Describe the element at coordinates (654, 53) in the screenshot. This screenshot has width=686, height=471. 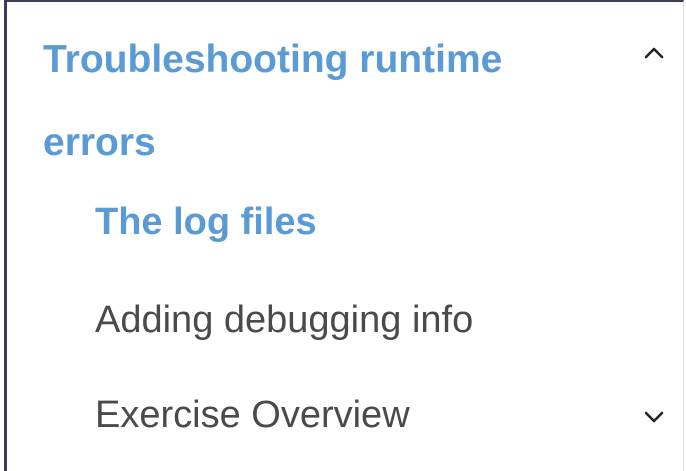
I see `chevron-up-icon` at that location.